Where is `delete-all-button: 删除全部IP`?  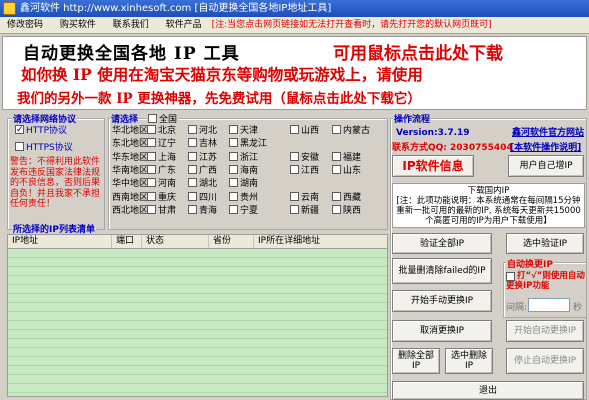 delete-all-button: 删除全部IP is located at coordinates (416, 361).